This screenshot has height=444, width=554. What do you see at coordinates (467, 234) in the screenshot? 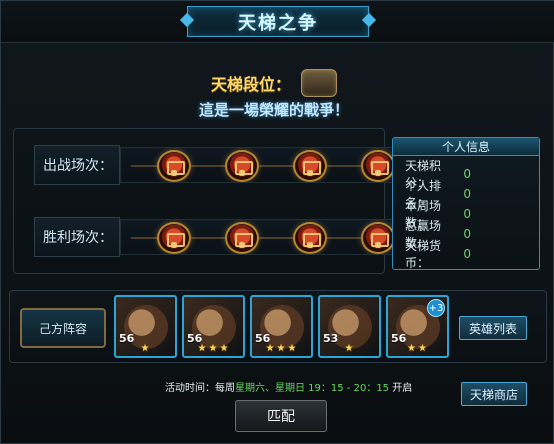
I see `total-wins-value: 0` at bounding box center [467, 234].